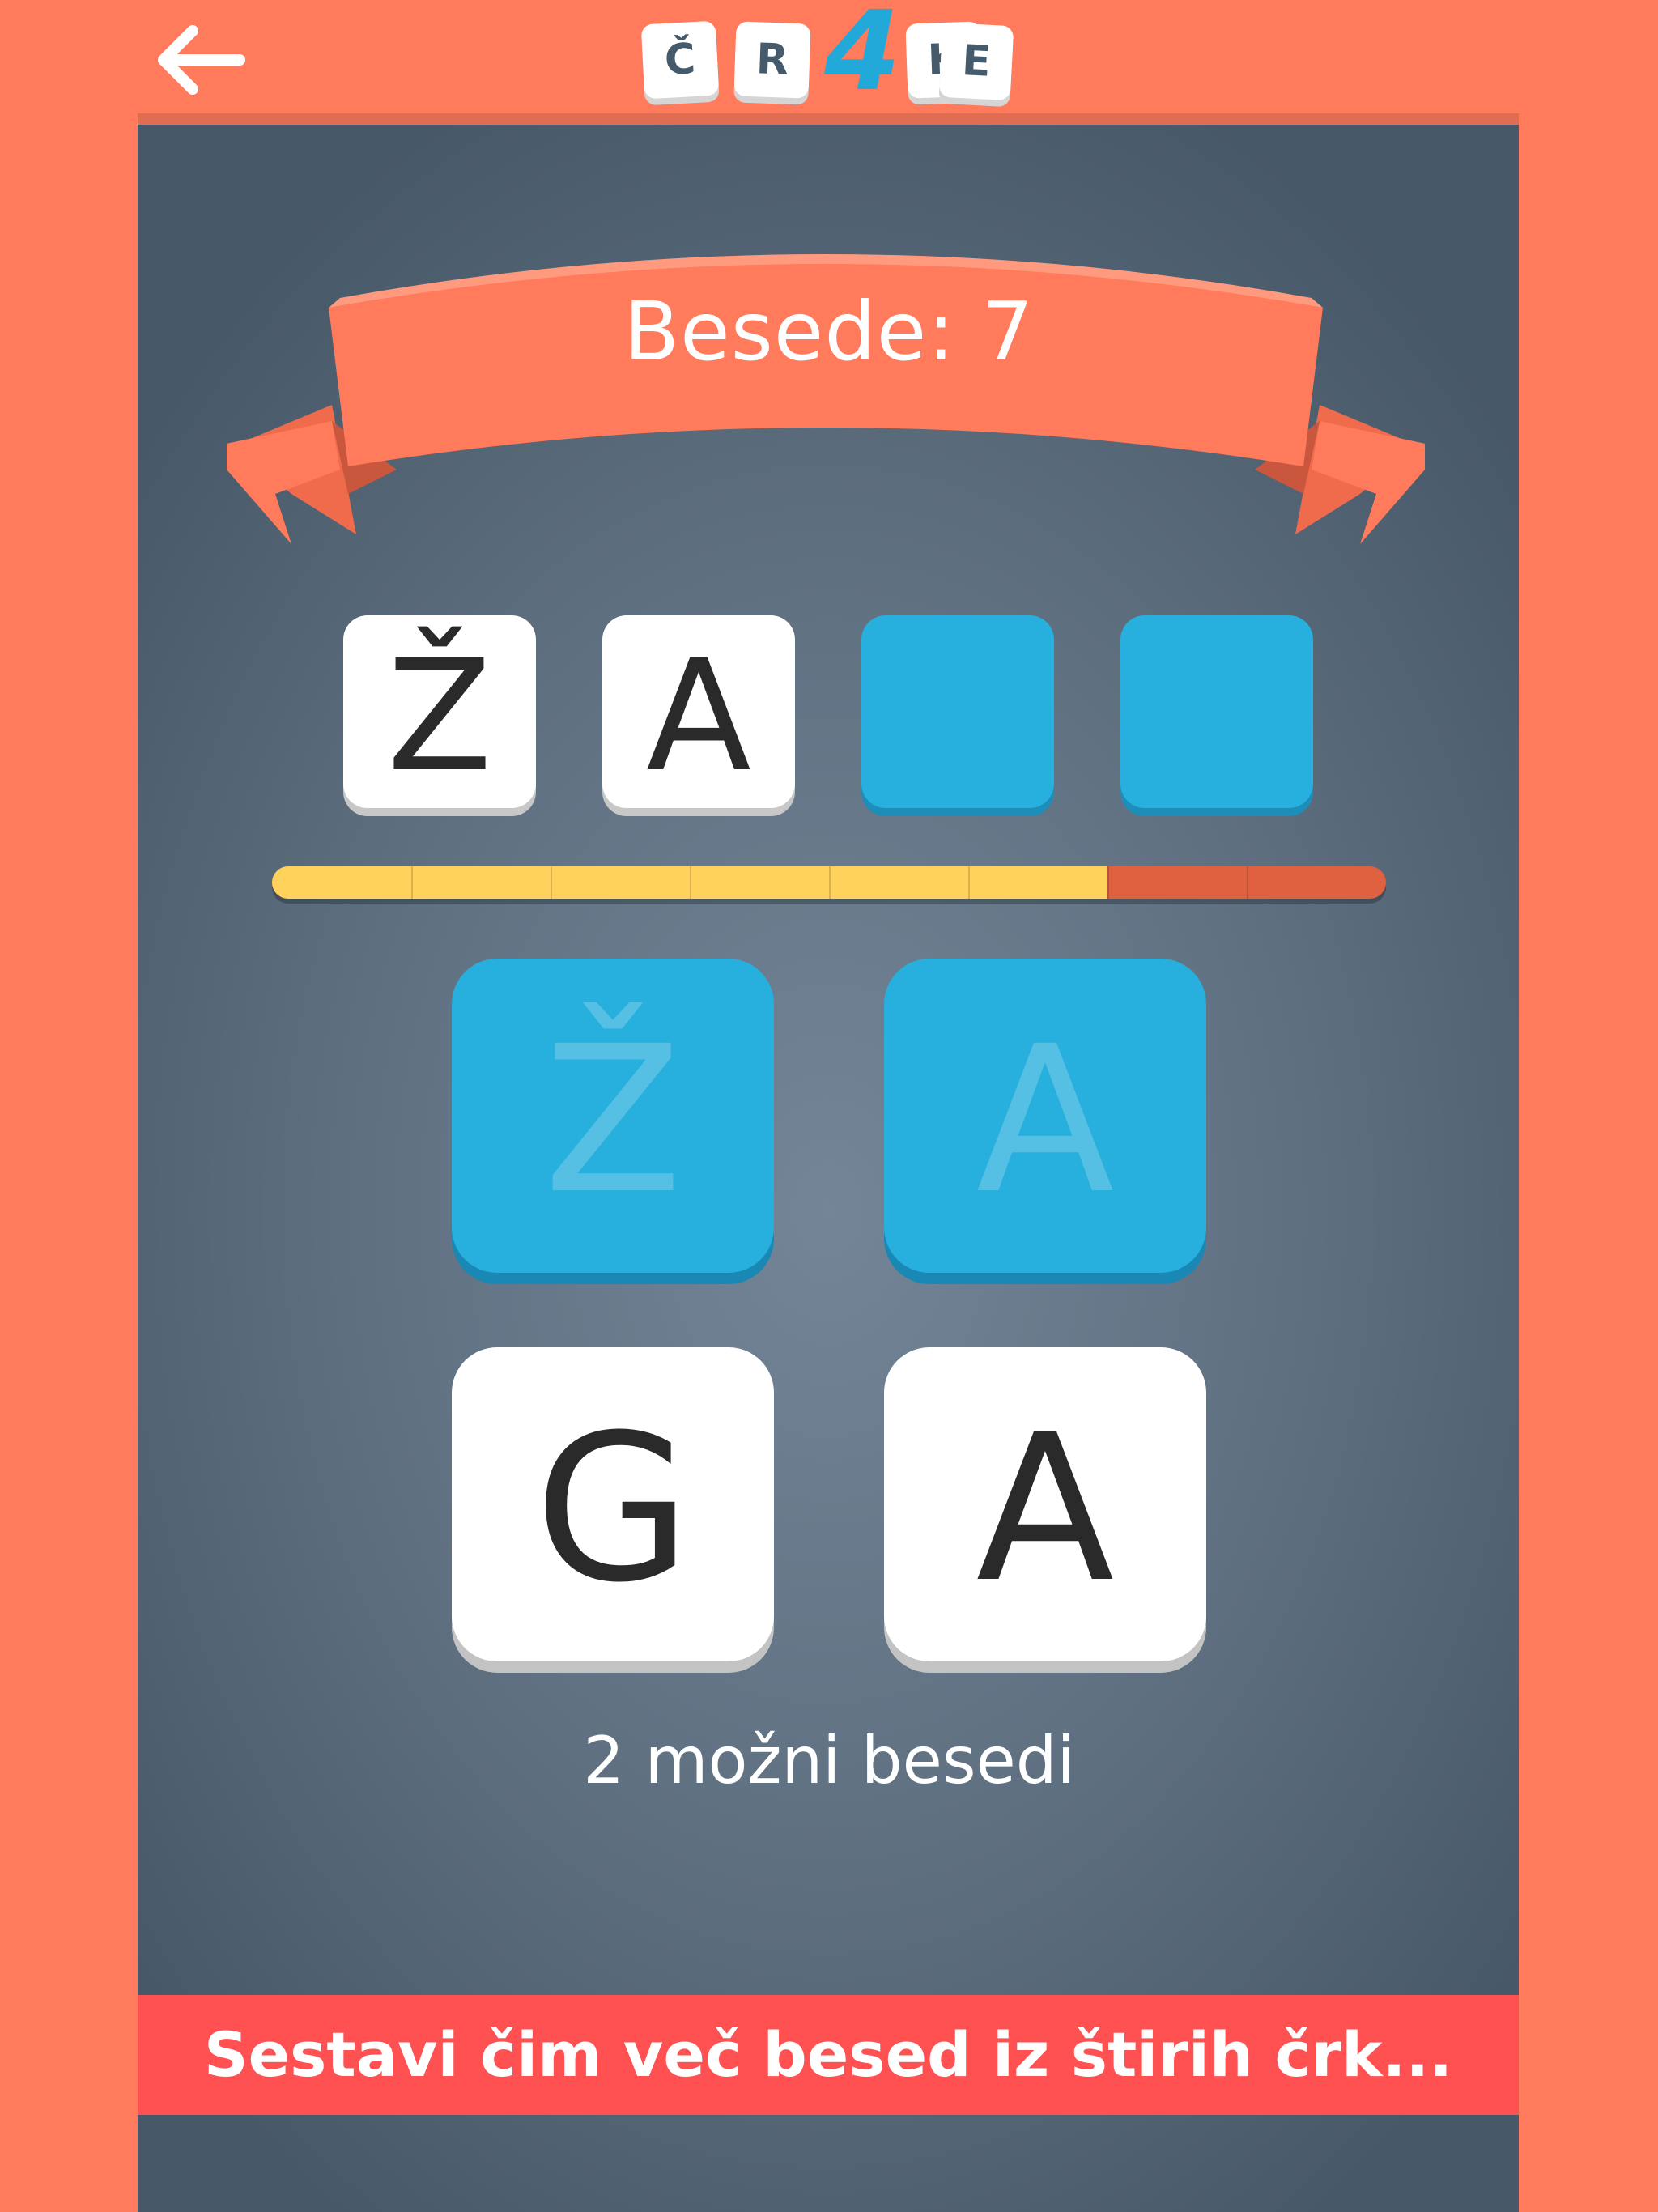 The width and height of the screenshot is (1658, 2212). What do you see at coordinates (439, 711) in the screenshot?
I see `answer-slot: Ž` at bounding box center [439, 711].